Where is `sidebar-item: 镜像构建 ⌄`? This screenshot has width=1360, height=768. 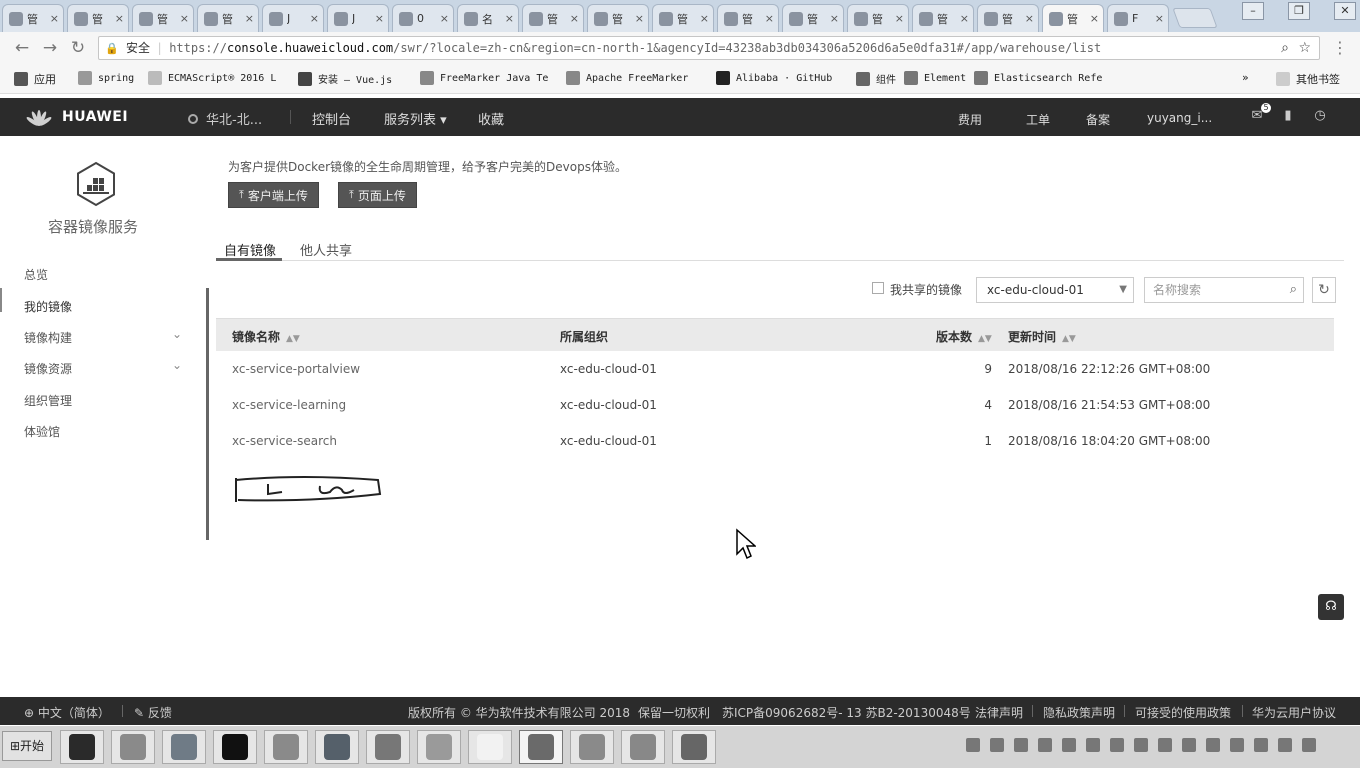 sidebar-item: 镜像构建 ⌄ is located at coordinates (106, 336).